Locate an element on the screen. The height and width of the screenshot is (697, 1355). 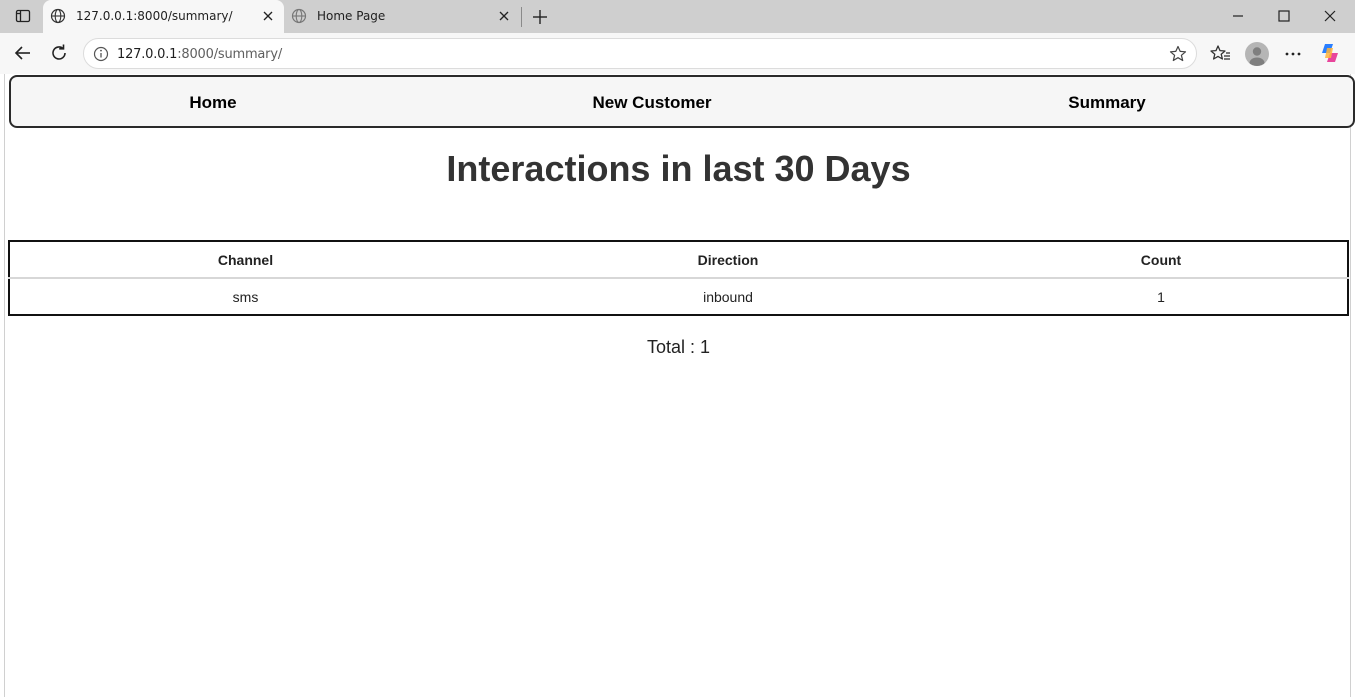
avatar-silhouette is located at coordinates (1257, 56).